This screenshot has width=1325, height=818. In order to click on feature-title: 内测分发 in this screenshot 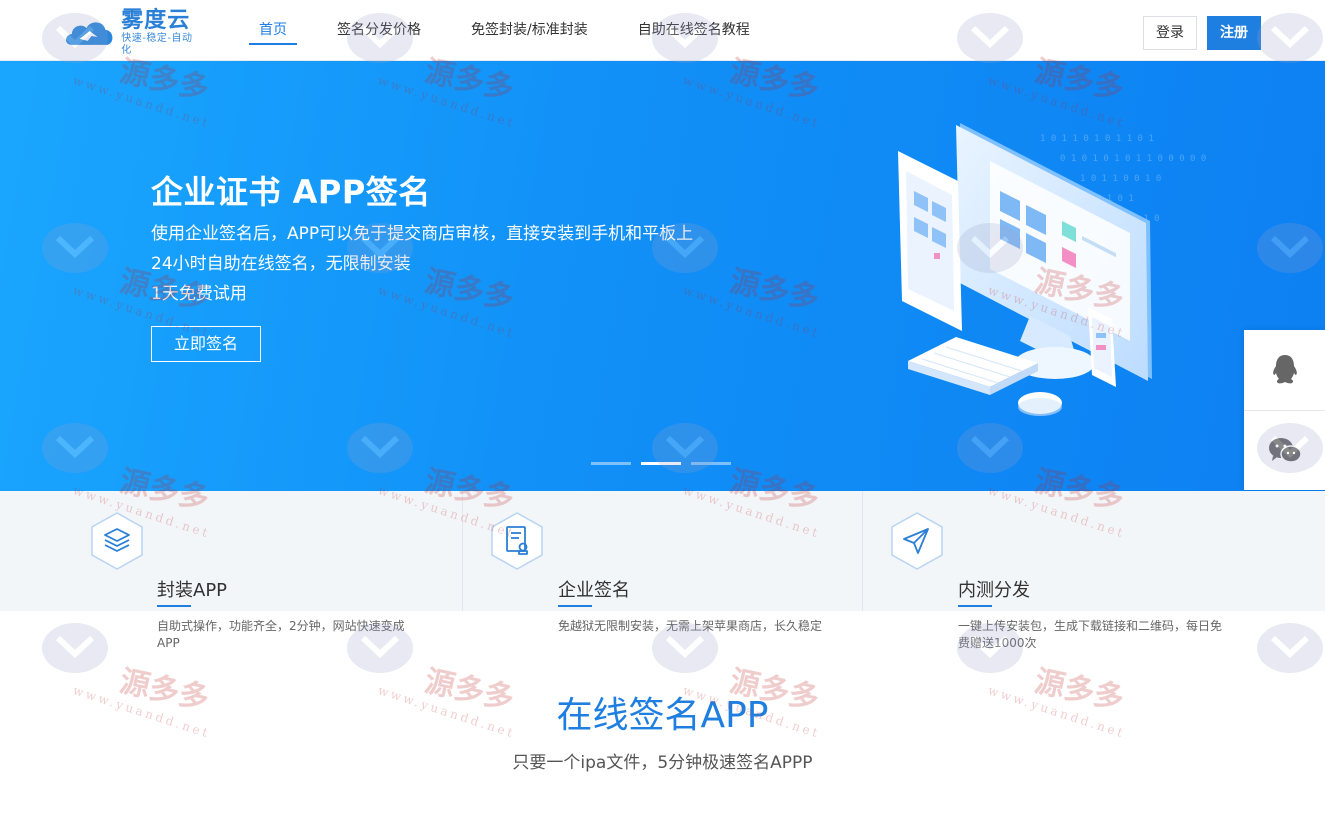, I will do `click(994, 590)`.